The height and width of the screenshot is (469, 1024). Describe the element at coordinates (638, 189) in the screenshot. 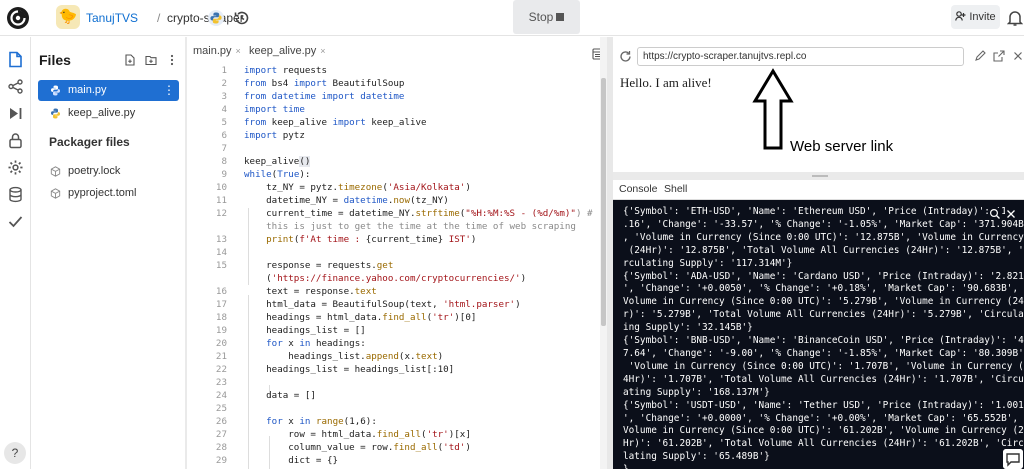

I see `tab-console: Console` at that location.